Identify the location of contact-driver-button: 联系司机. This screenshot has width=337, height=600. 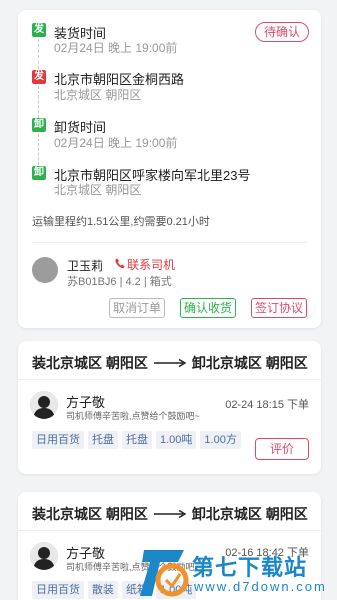
(145, 264).